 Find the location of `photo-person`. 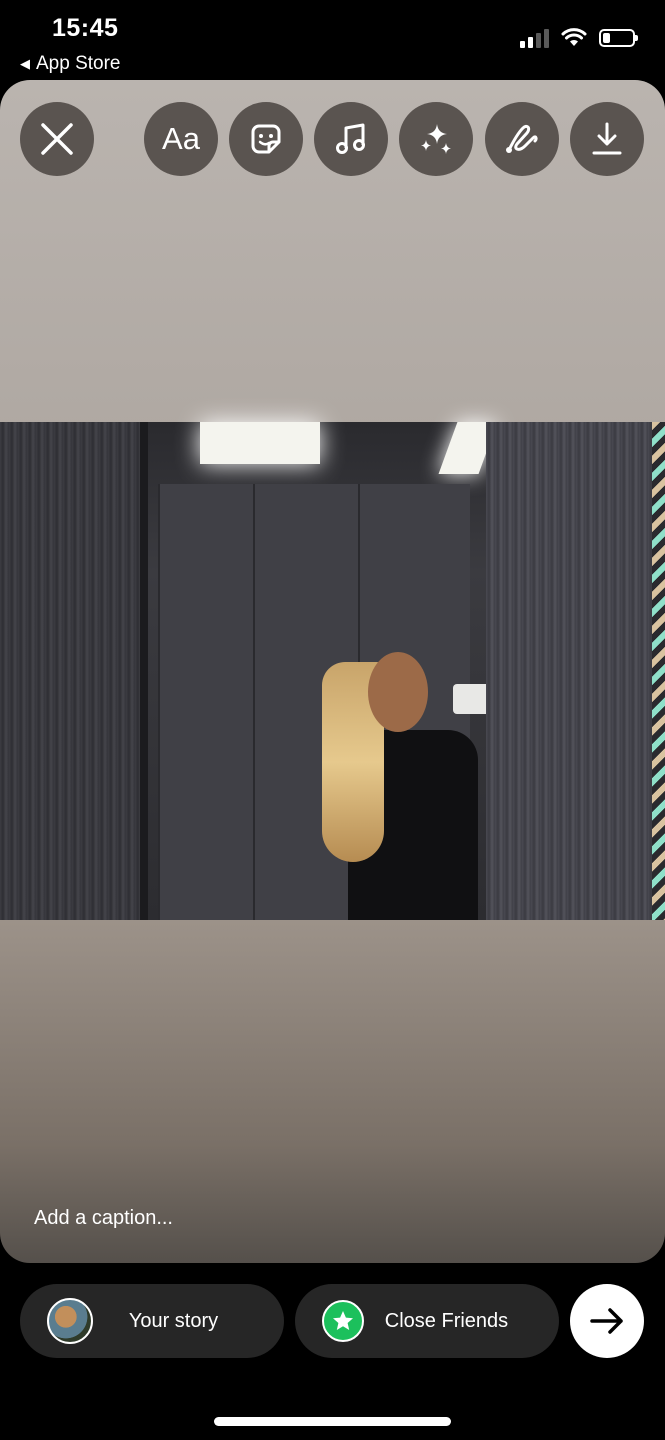

photo-person is located at coordinates (411, 786).